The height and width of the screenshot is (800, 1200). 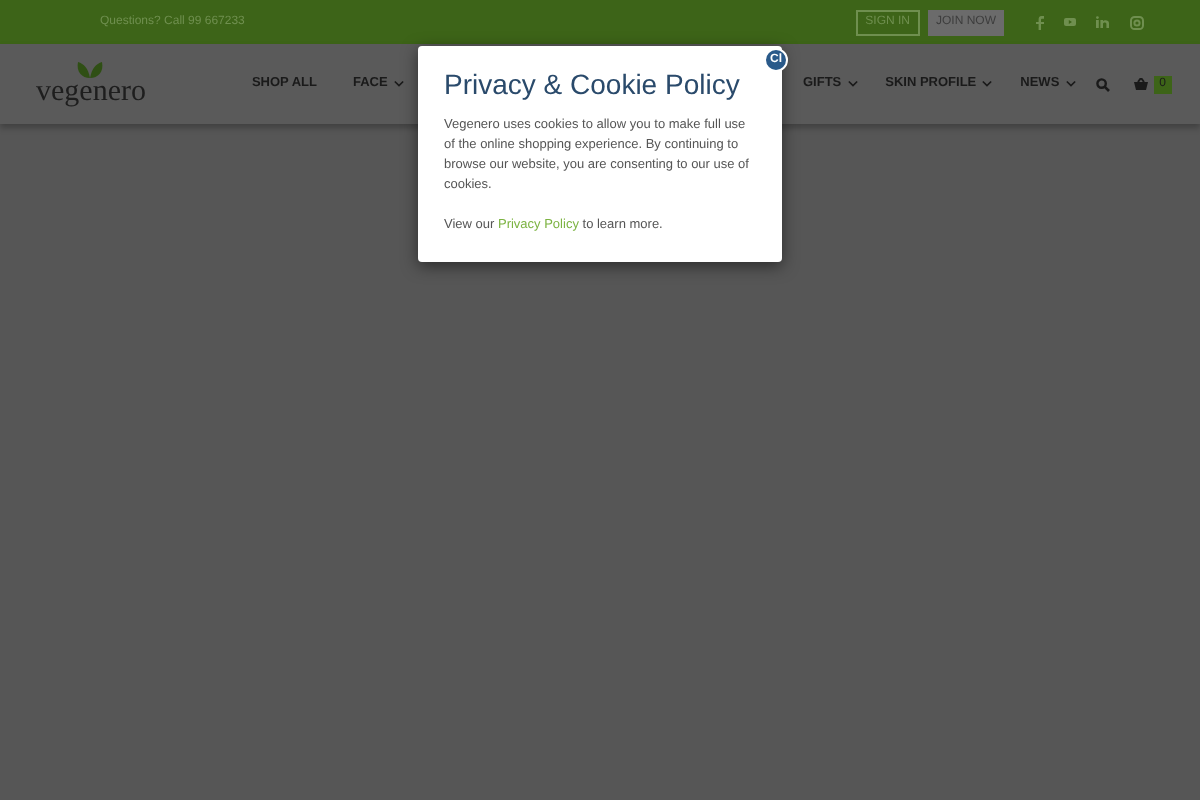 I want to click on facebook-icon, so click(x=1040, y=22).